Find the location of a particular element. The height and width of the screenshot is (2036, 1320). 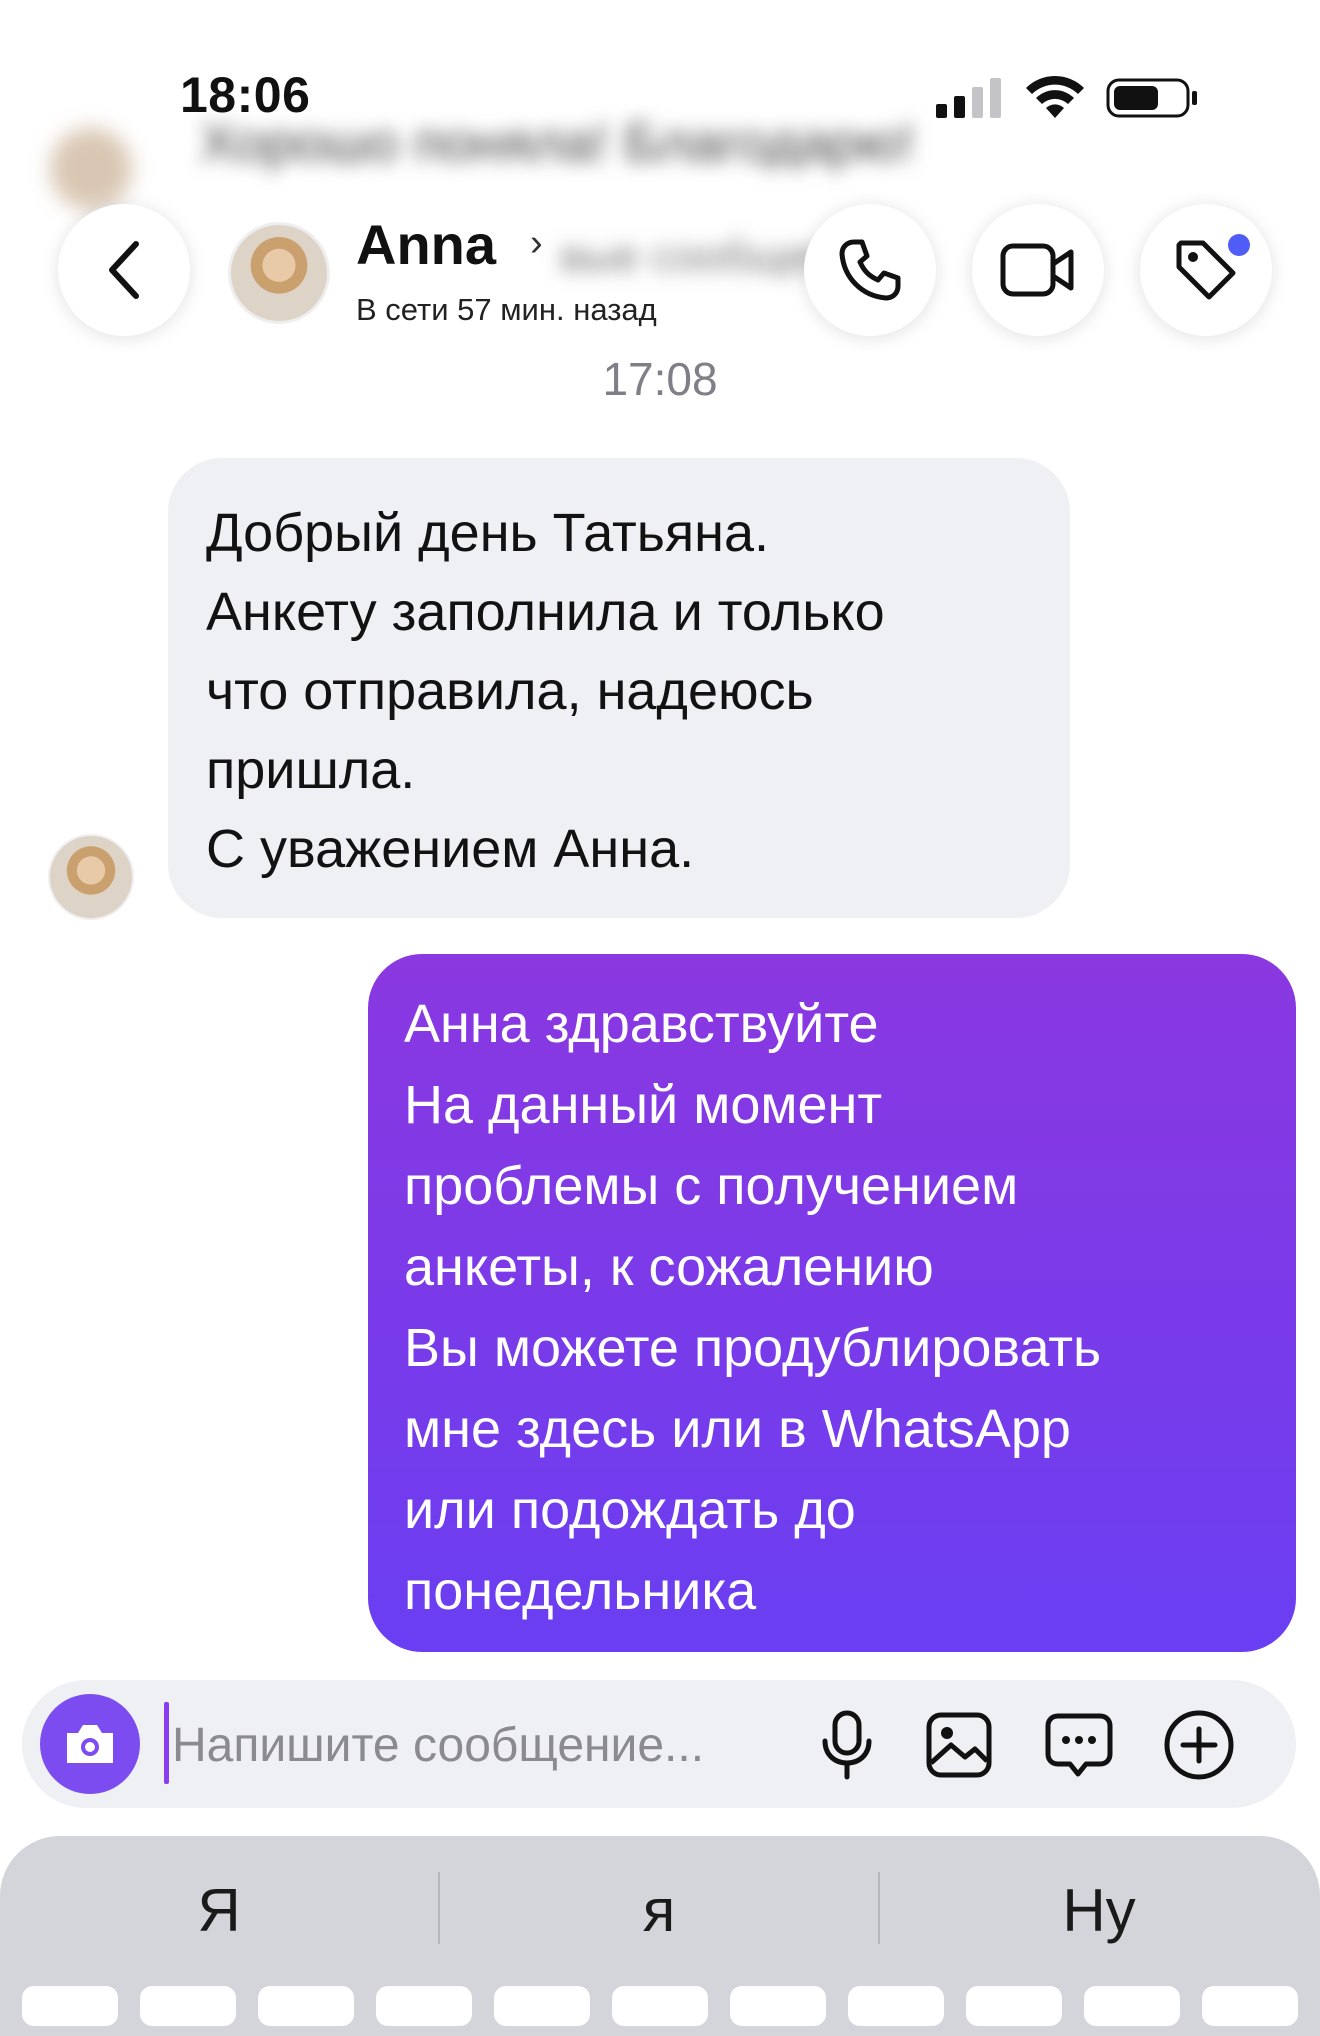

message-input is located at coordinates (482, 1745).